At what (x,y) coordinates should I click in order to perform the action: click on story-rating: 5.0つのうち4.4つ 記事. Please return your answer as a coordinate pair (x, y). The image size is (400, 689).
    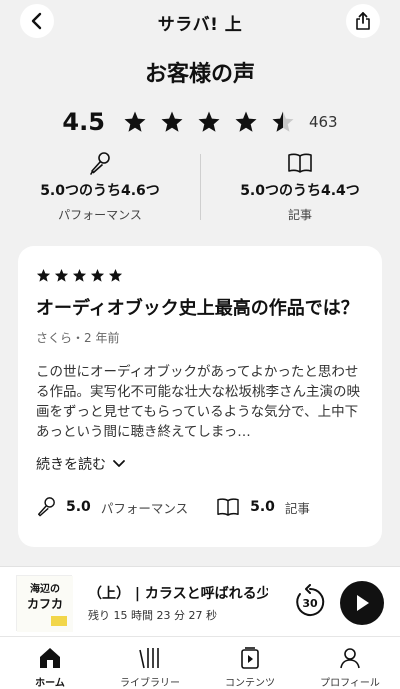
    Looking at the image, I should click on (300, 186).